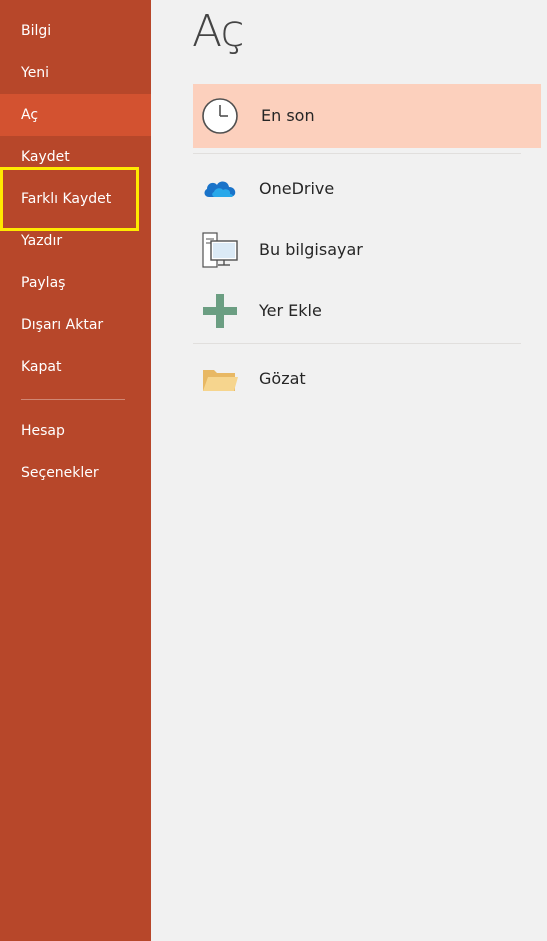 This screenshot has height=941, width=547. I want to click on location-add-place: Yer Ekle, so click(367, 311).